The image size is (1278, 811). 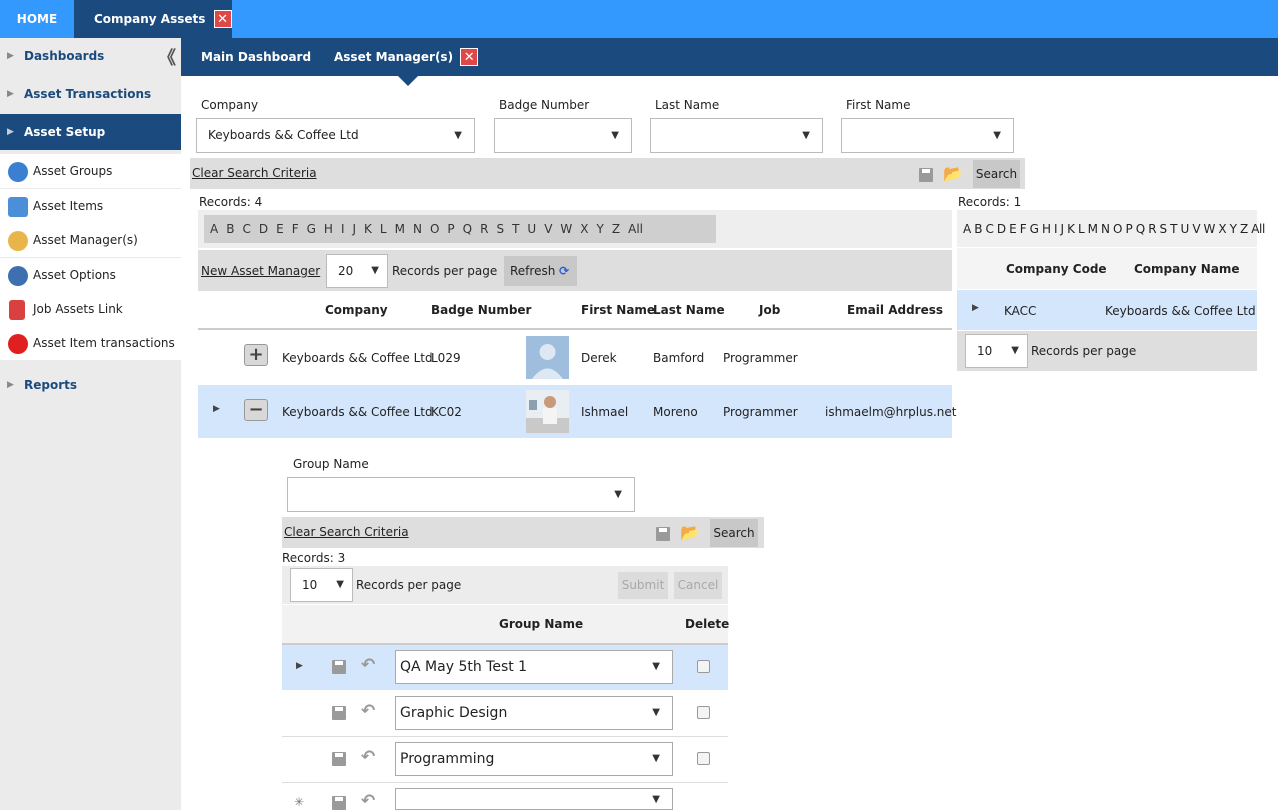 I want to click on alphabet-letter: T, so click(x=515, y=229).